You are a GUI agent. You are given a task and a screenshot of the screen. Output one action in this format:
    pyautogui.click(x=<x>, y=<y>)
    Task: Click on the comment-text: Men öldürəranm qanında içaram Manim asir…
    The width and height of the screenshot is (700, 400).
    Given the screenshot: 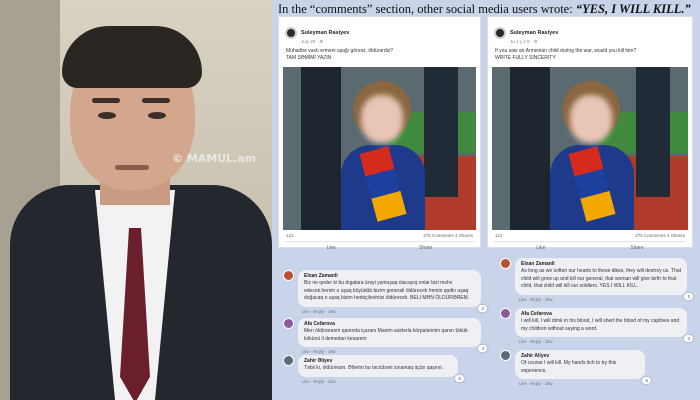 What is the action you would take?
    pyautogui.click(x=386, y=335)
    